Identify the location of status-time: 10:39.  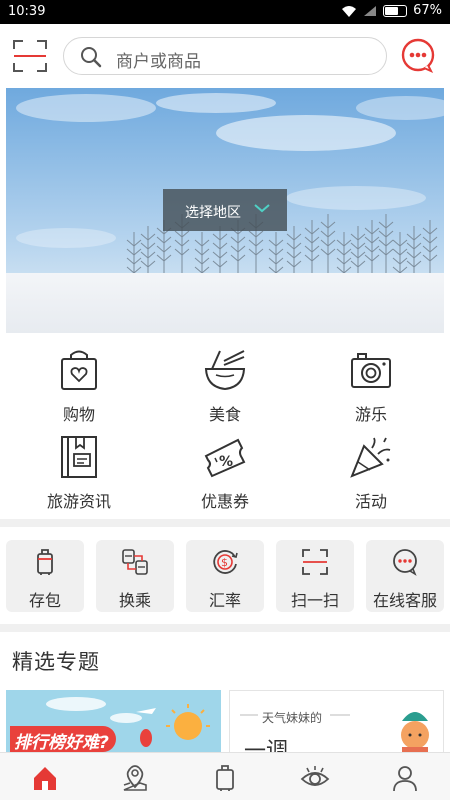
(27, 11).